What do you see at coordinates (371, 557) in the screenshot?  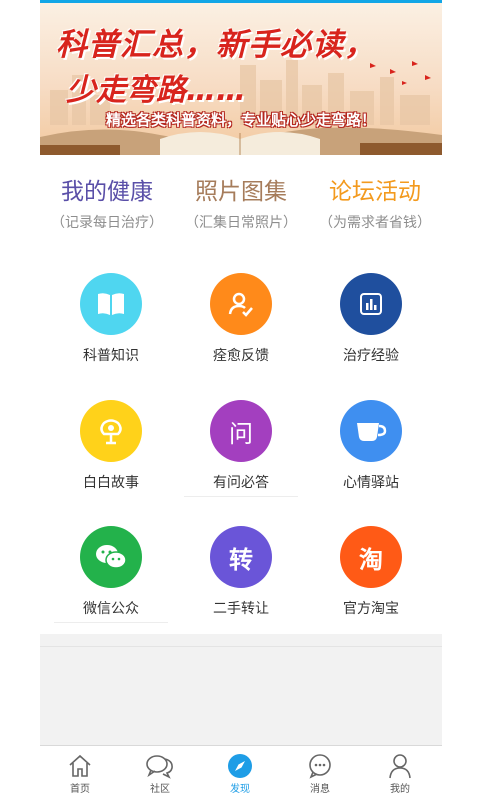 I see `taobao-icon: 淘` at bounding box center [371, 557].